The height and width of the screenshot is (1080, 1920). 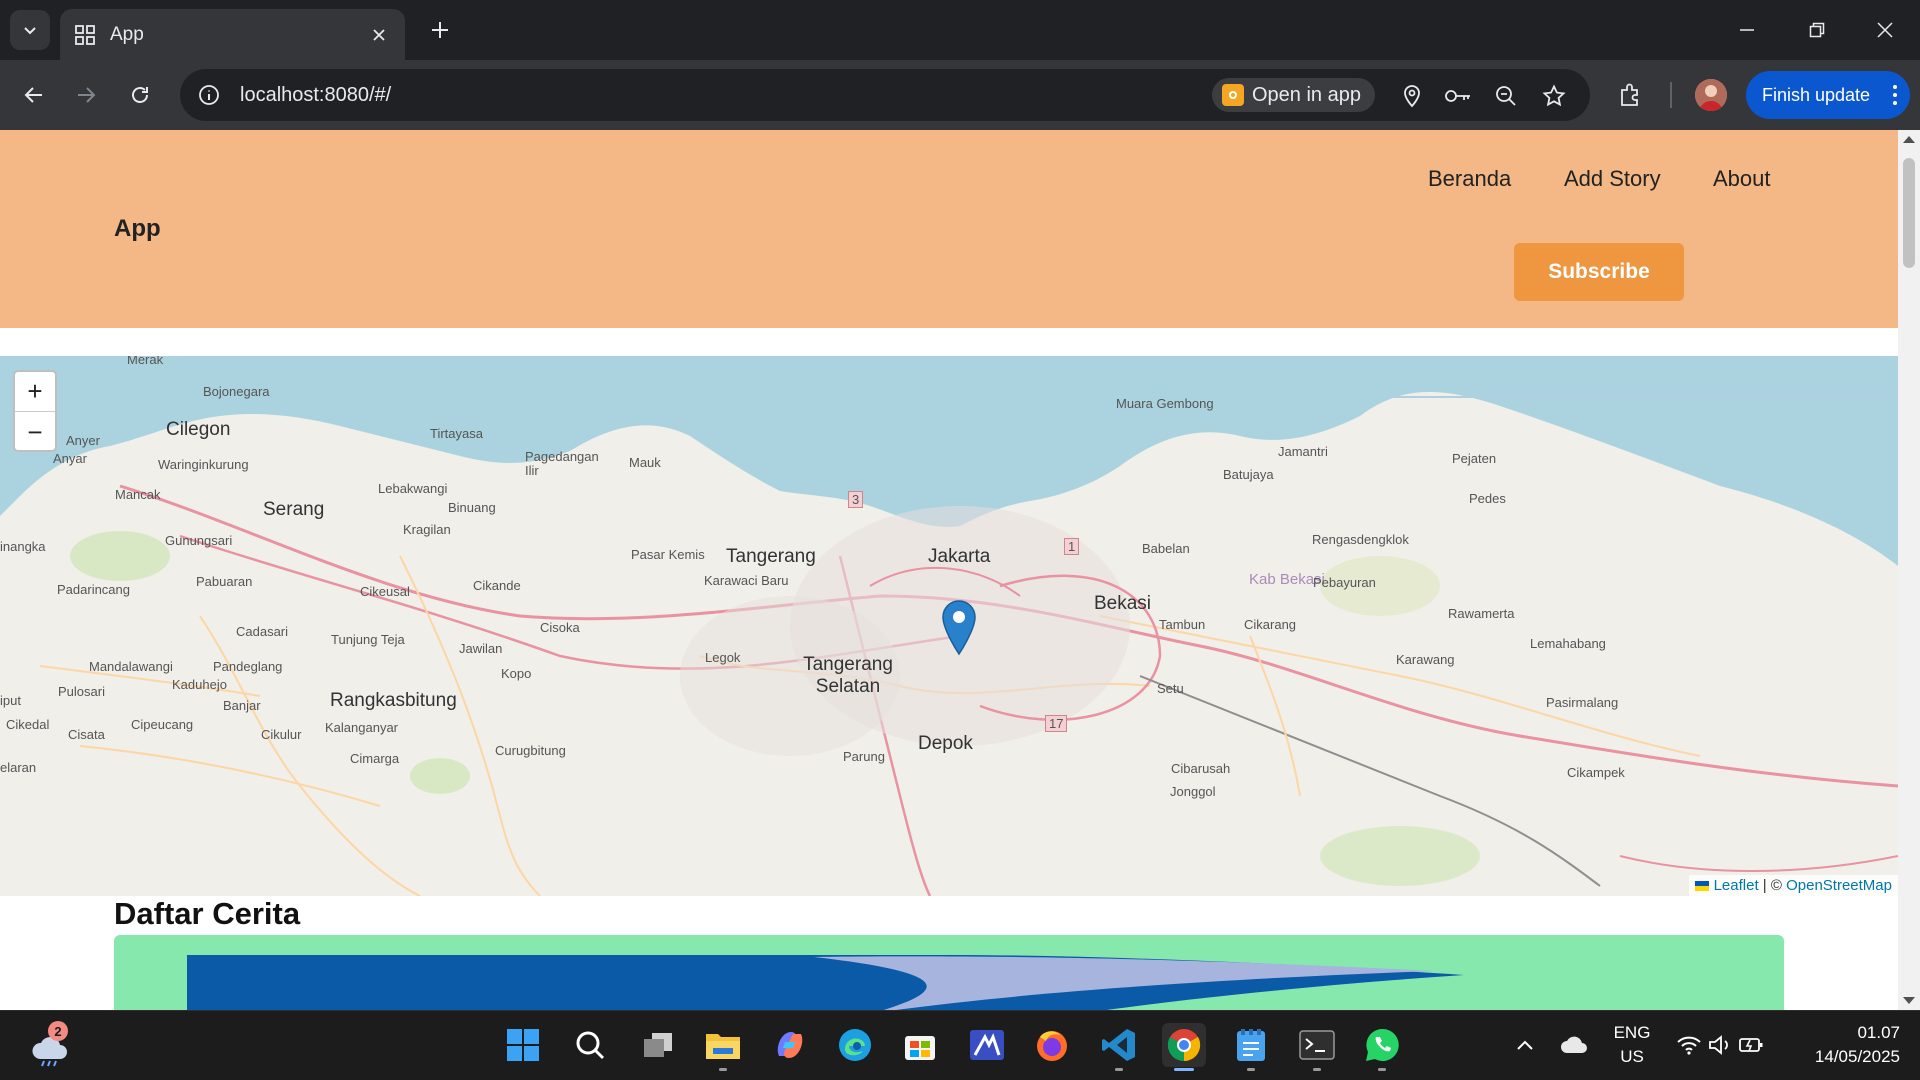 I want to click on finish-update-button: Finish update, so click(x=1828, y=95).